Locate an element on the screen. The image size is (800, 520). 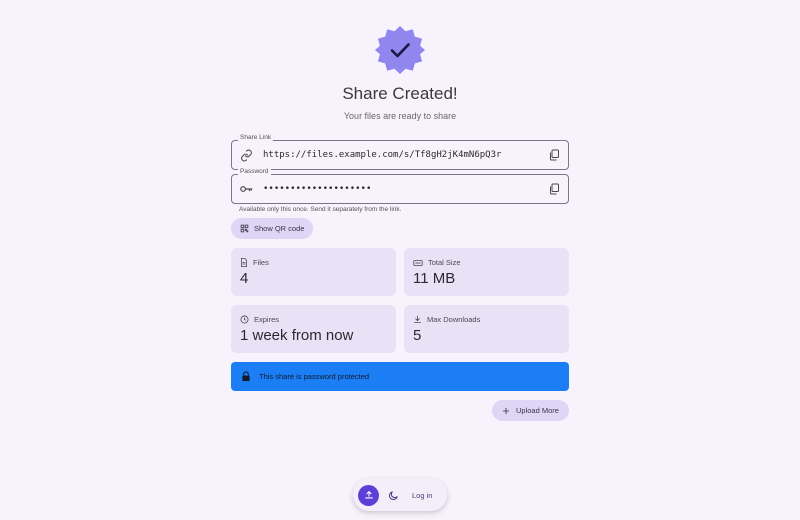
banner-text: This share is password protected is located at coordinates (314, 376).